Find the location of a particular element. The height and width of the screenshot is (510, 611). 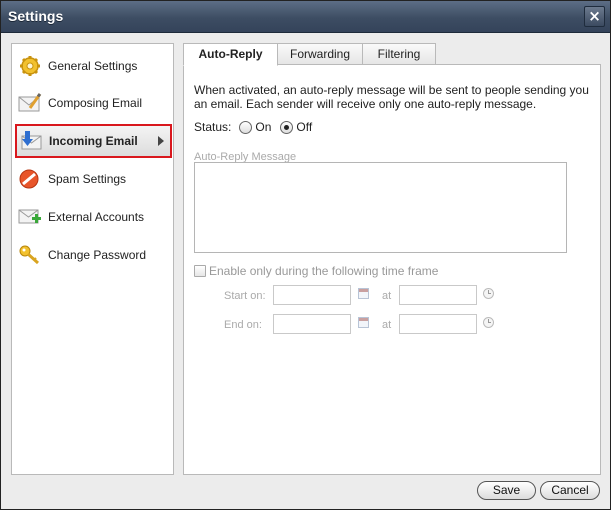

sidebar-item-change-password: Change Password is located at coordinates (93, 255).